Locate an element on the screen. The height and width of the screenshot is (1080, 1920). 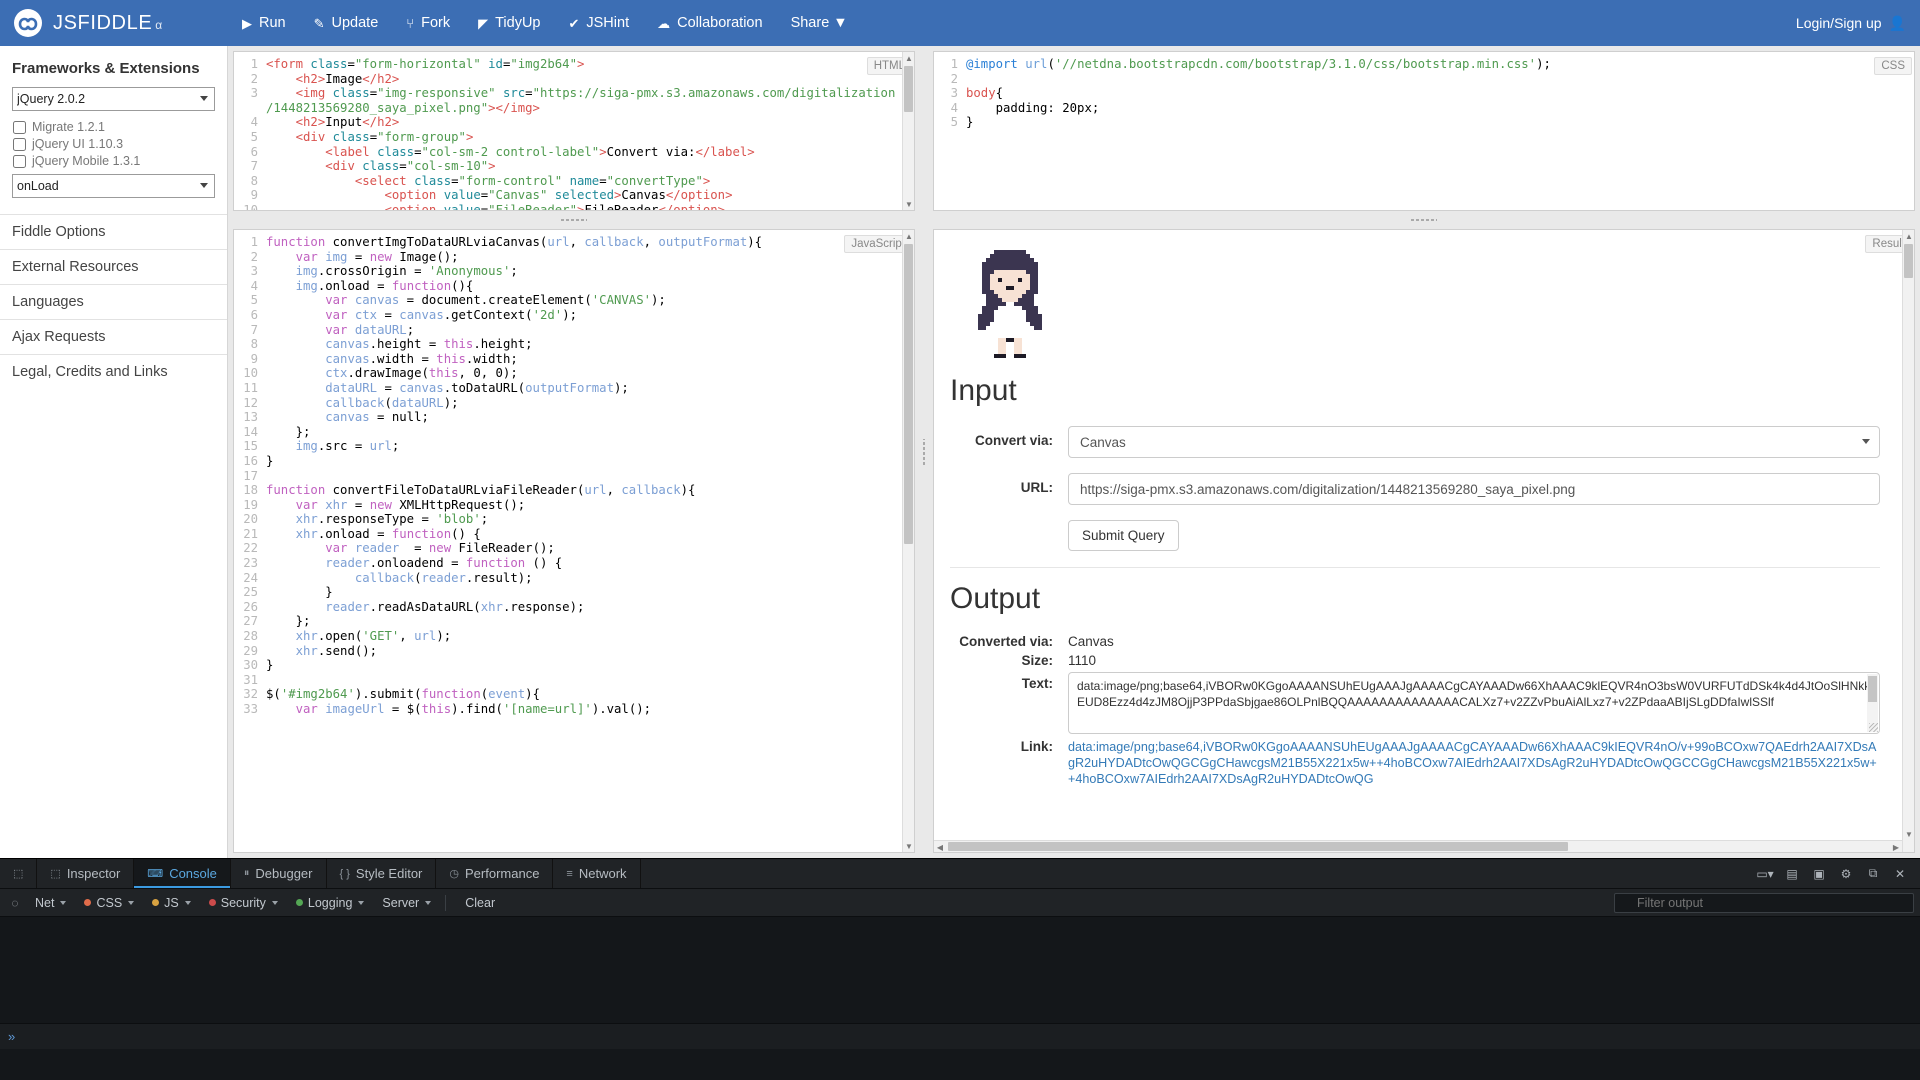
js-scroll-thumb is located at coordinates (908, 394).